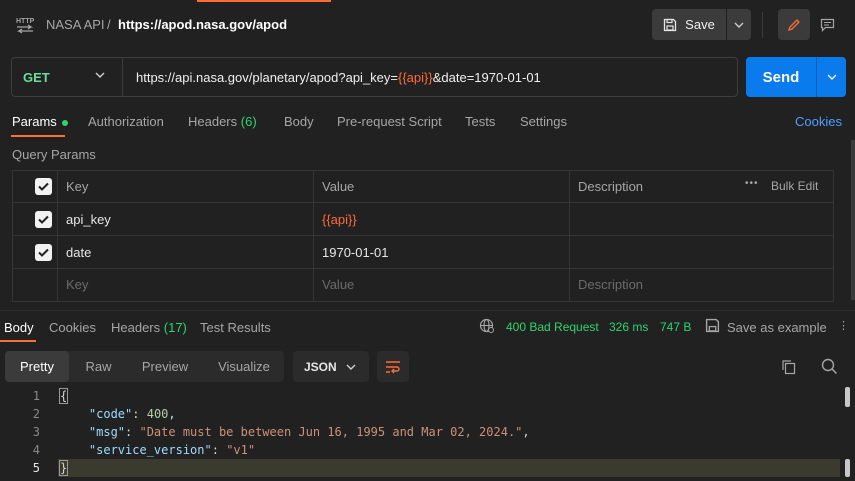 The height and width of the screenshot is (481, 855). What do you see at coordinates (244, 366) in the screenshot?
I see `view-visualize: Visualize` at bounding box center [244, 366].